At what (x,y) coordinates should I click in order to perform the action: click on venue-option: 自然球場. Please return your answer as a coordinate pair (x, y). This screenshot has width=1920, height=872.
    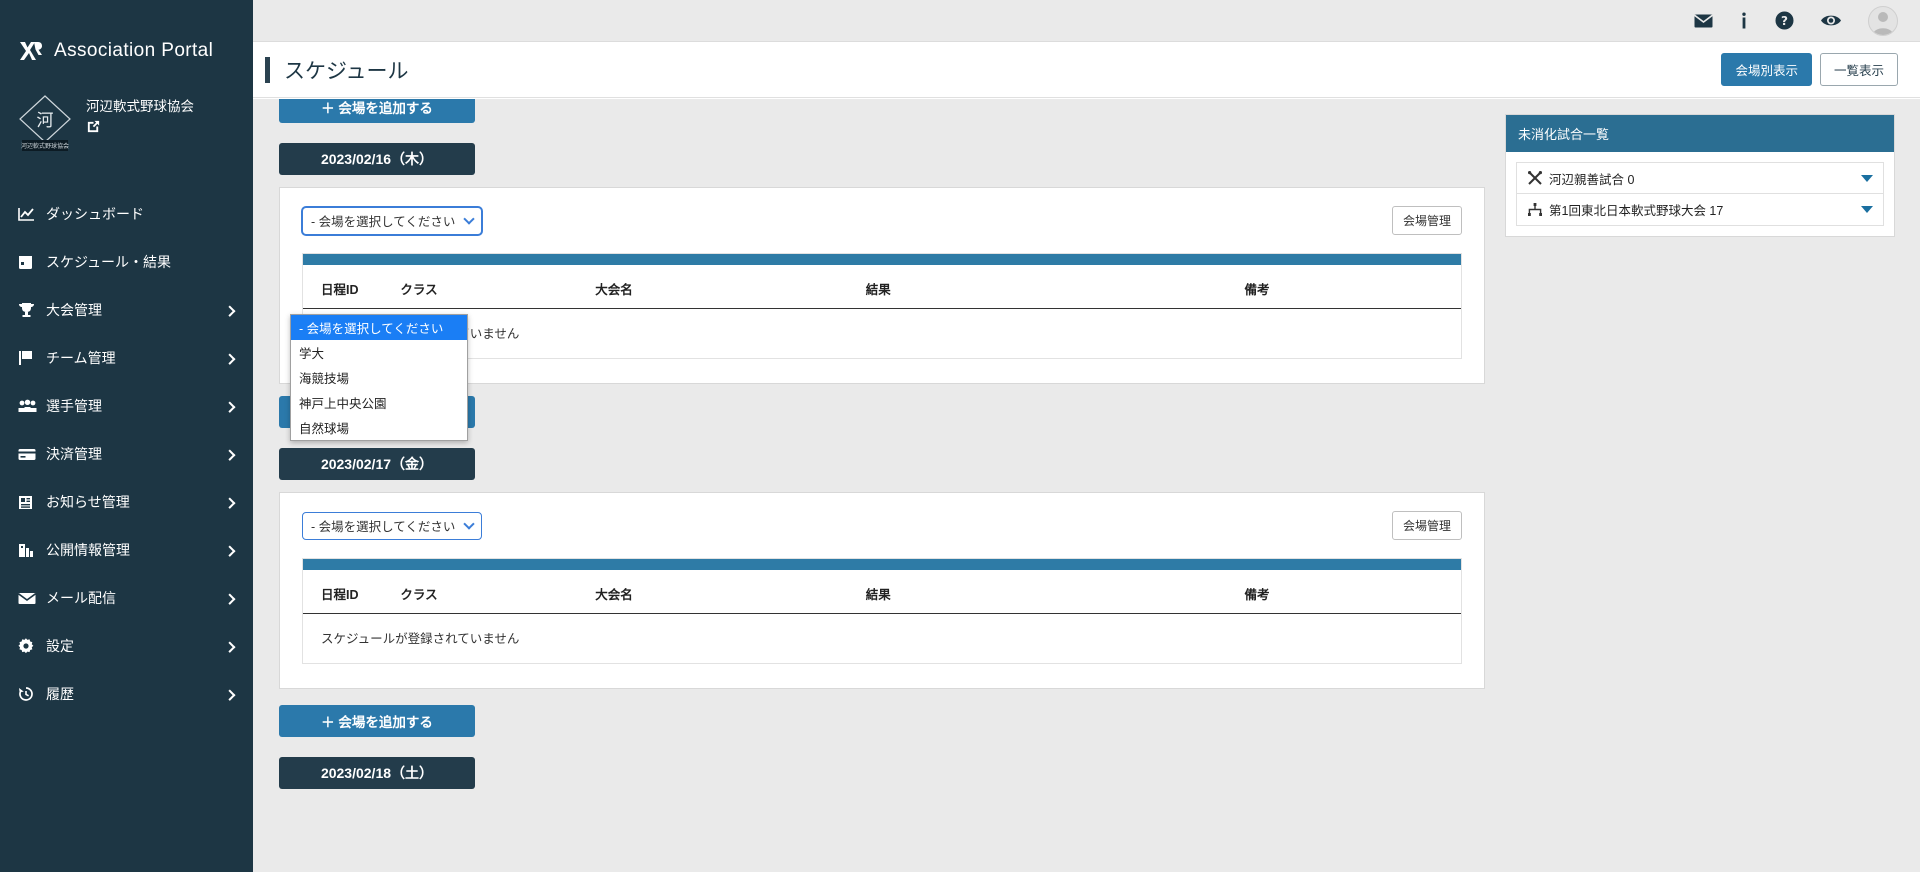
    Looking at the image, I should click on (379, 427).